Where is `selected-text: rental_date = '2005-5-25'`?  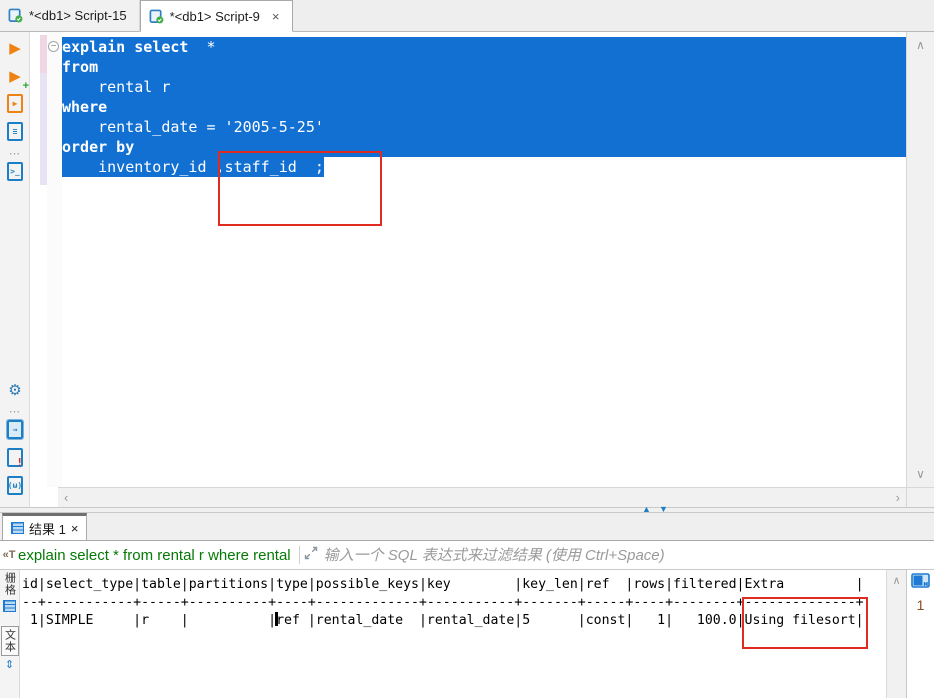 selected-text: rental_date = '2005-5-25' is located at coordinates (193, 127).